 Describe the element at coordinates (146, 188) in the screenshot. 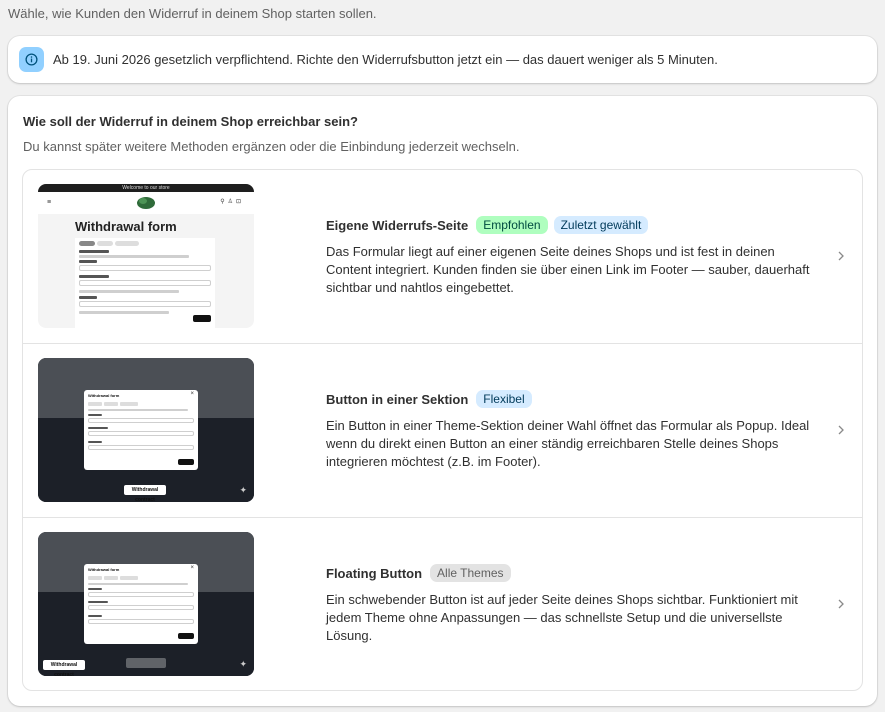

I see `preview-topbar: Welcome to our store` at that location.